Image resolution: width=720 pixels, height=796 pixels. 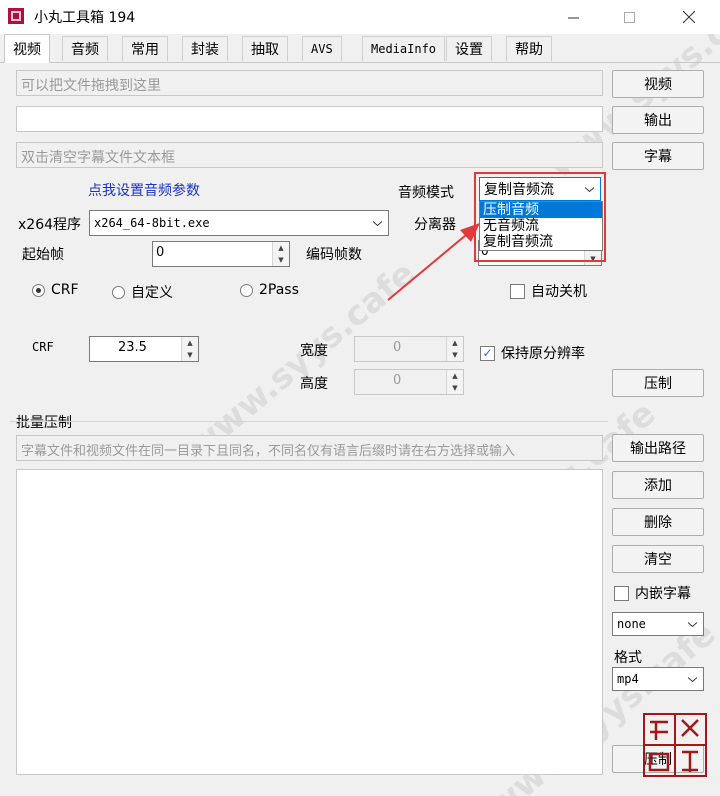 I want to click on audio-mode-dropdown: 压制音频 无音频流 复制音频流, so click(x=541, y=226).